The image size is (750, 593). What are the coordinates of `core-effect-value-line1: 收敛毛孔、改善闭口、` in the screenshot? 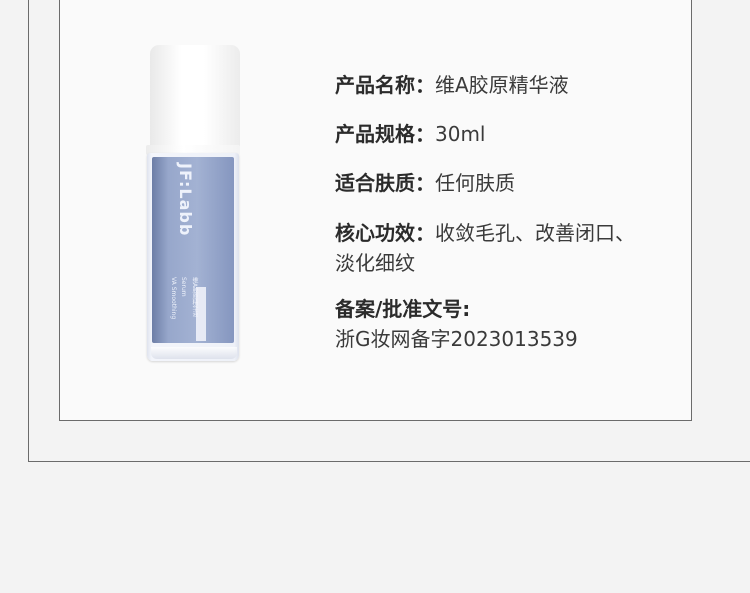 It's located at (535, 233).